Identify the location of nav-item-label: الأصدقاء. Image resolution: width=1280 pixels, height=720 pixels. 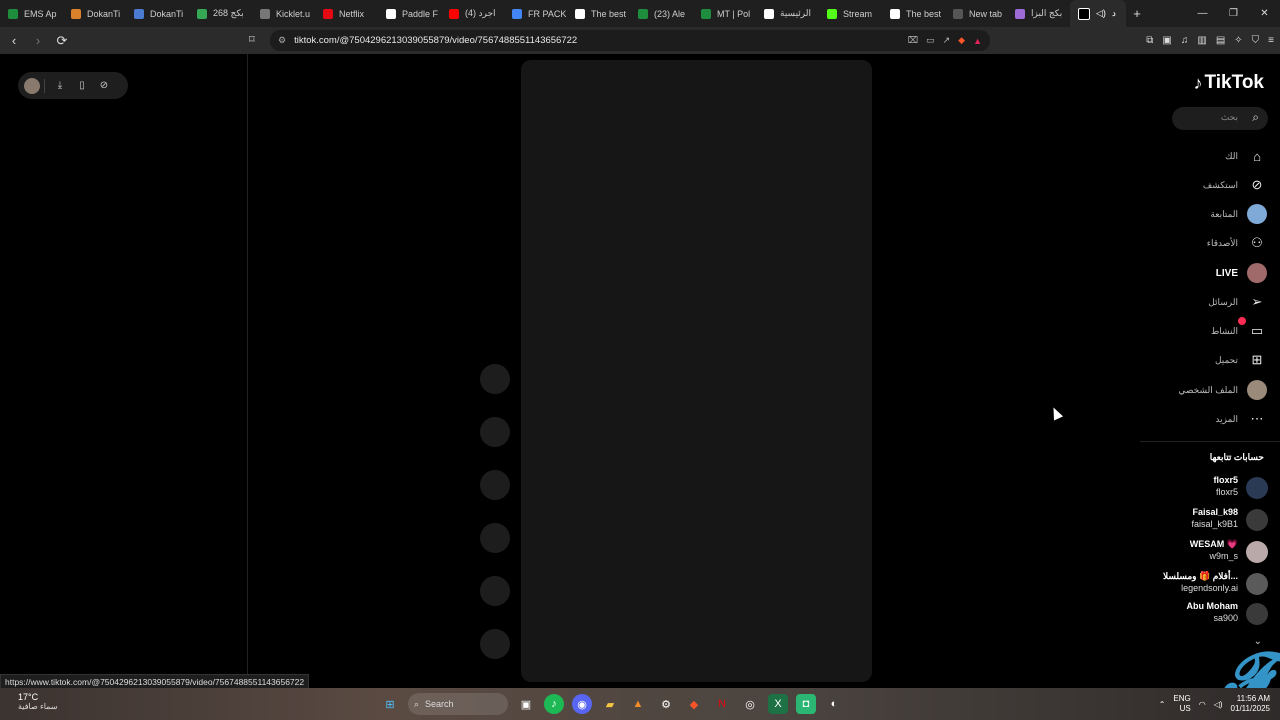
(1222, 242).